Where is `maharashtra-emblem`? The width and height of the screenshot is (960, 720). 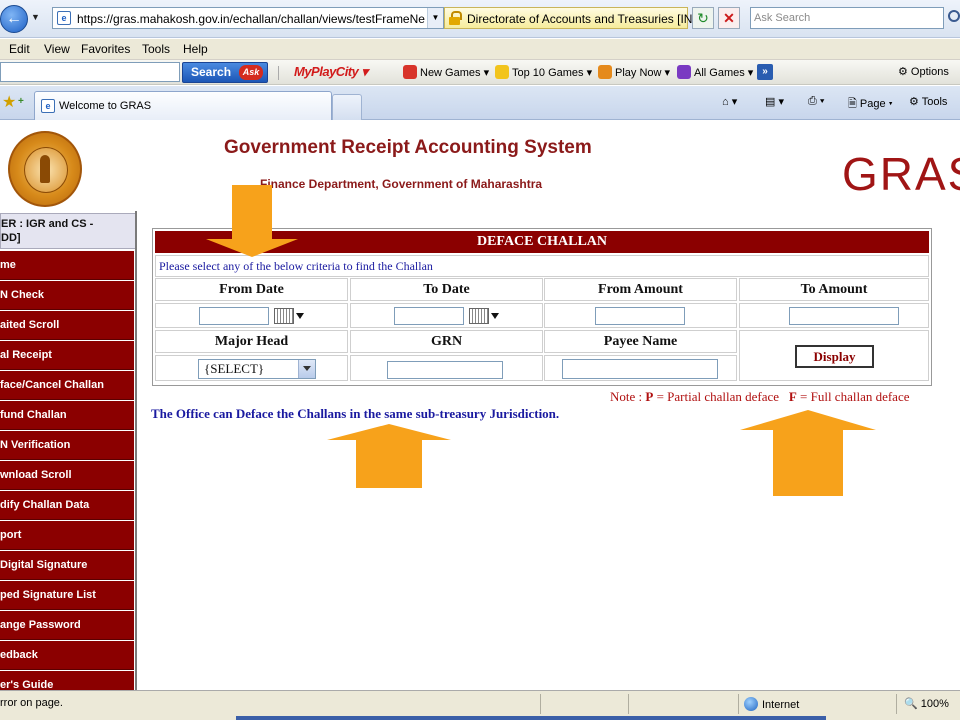
maharashtra-emblem is located at coordinates (45, 169).